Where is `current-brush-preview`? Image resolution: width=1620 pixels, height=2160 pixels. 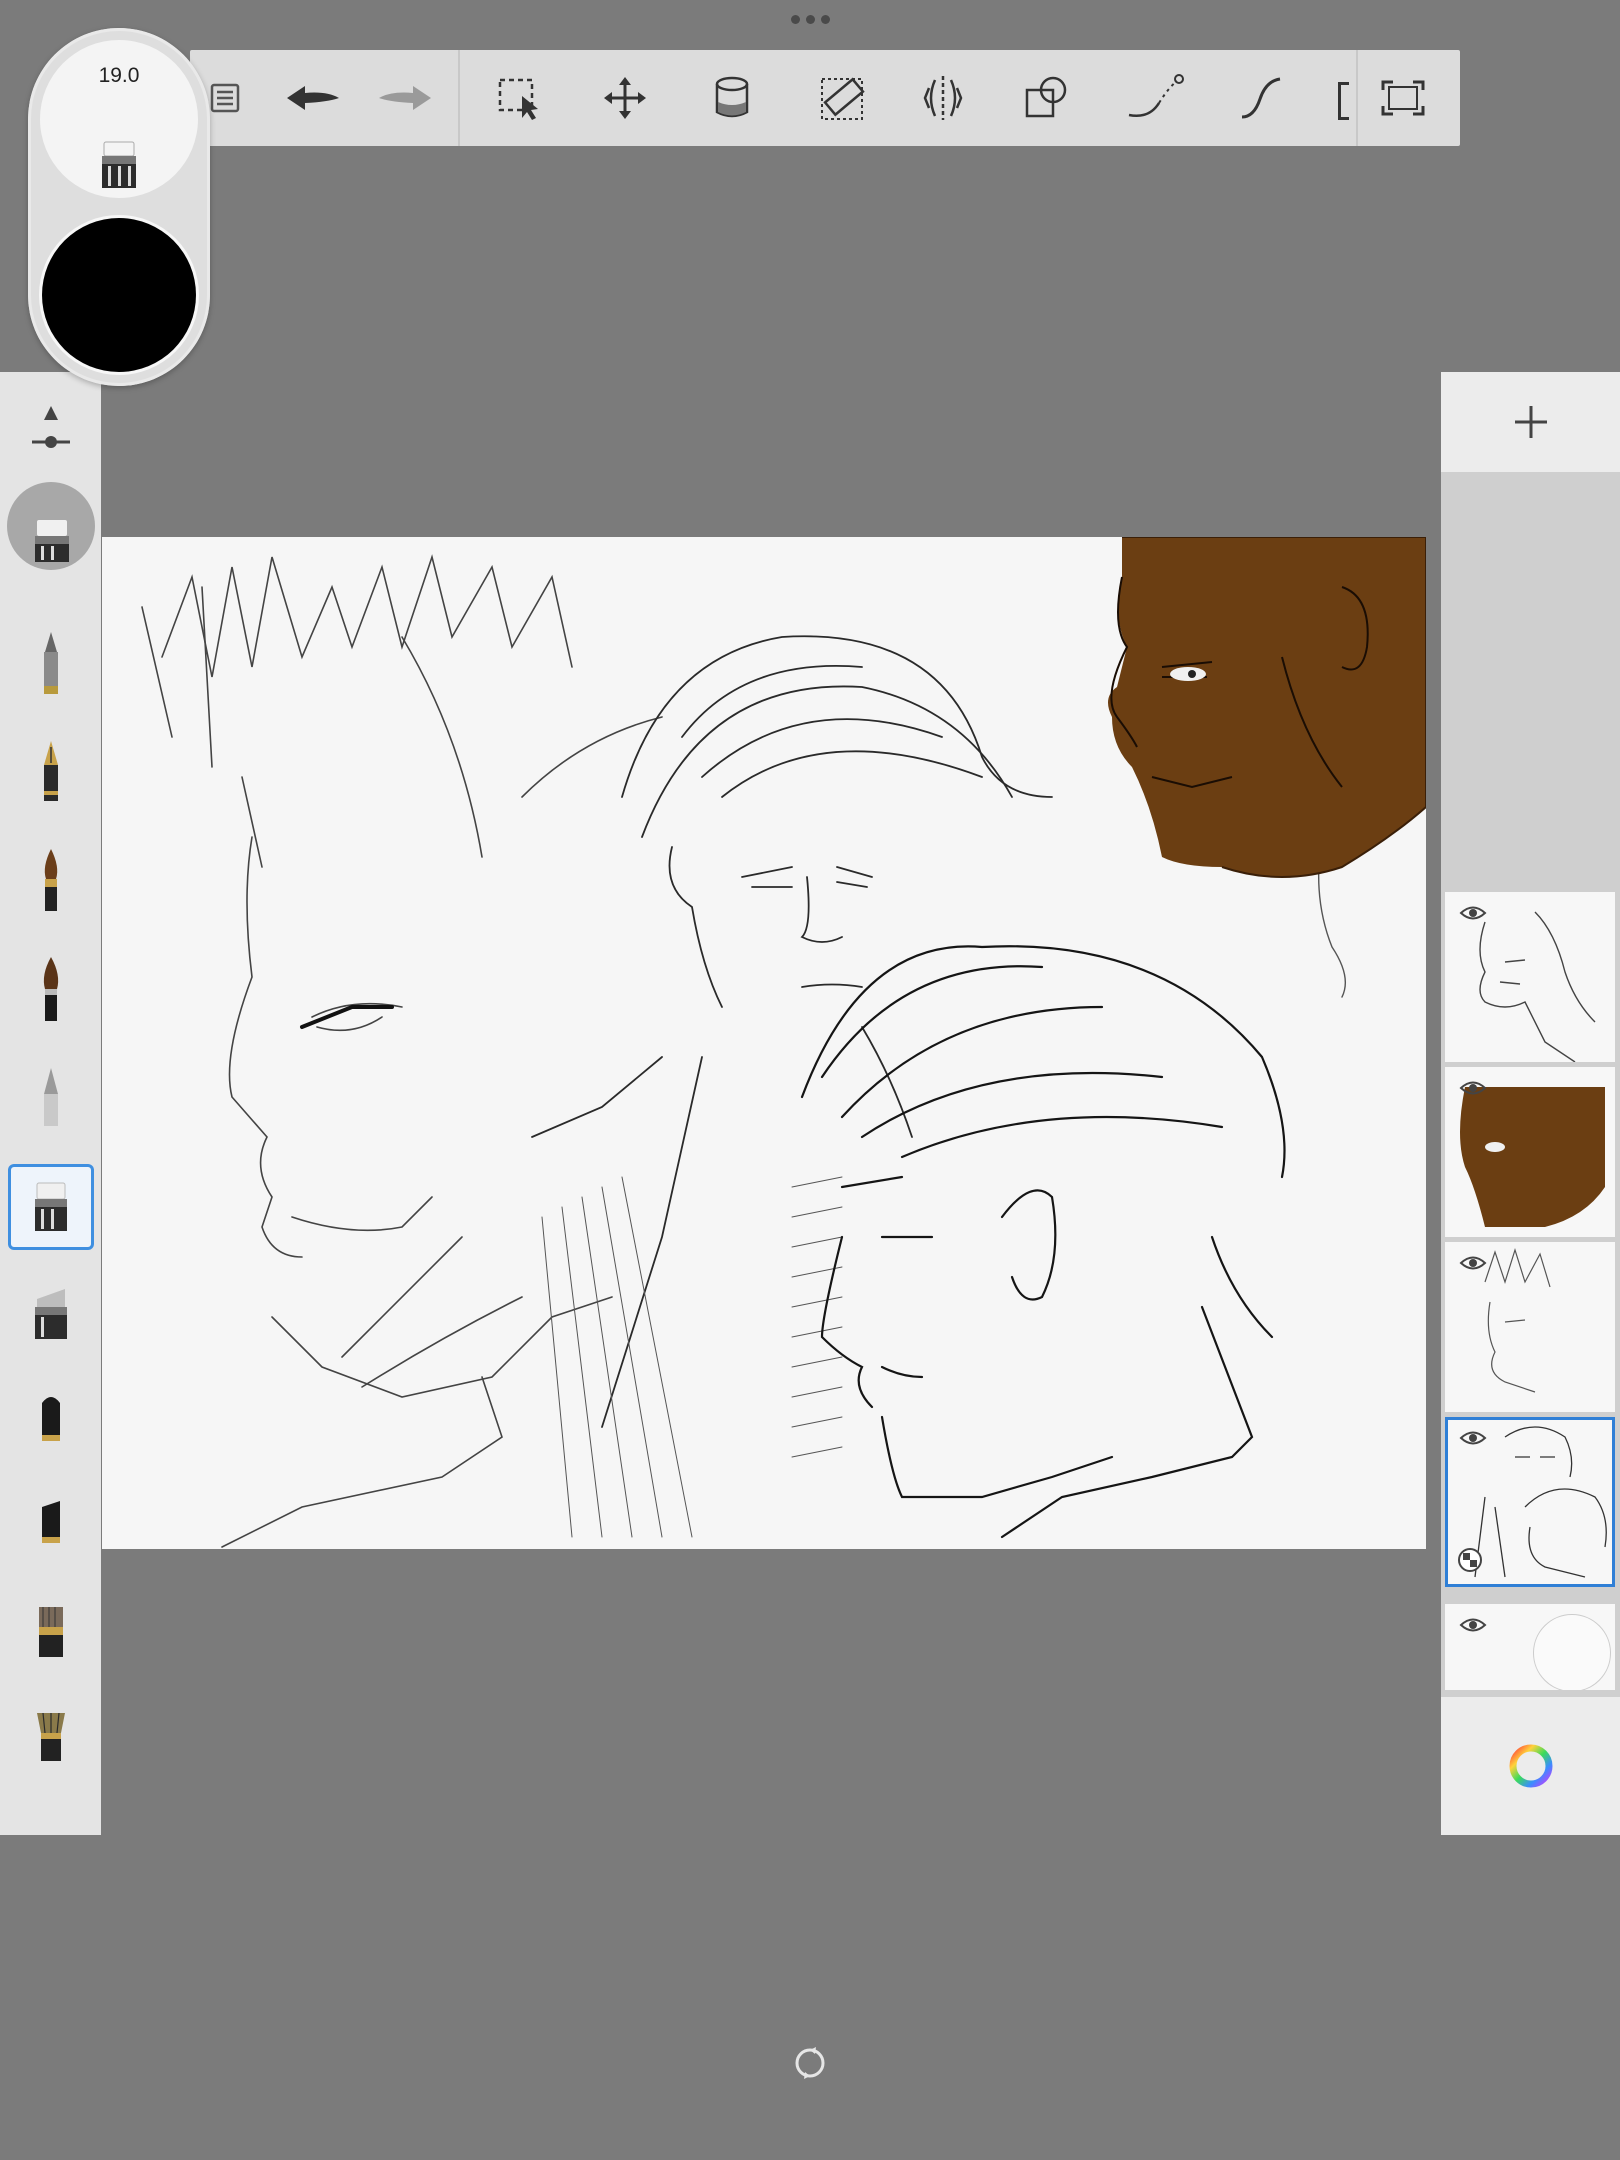 current-brush-preview is located at coordinates (51, 526).